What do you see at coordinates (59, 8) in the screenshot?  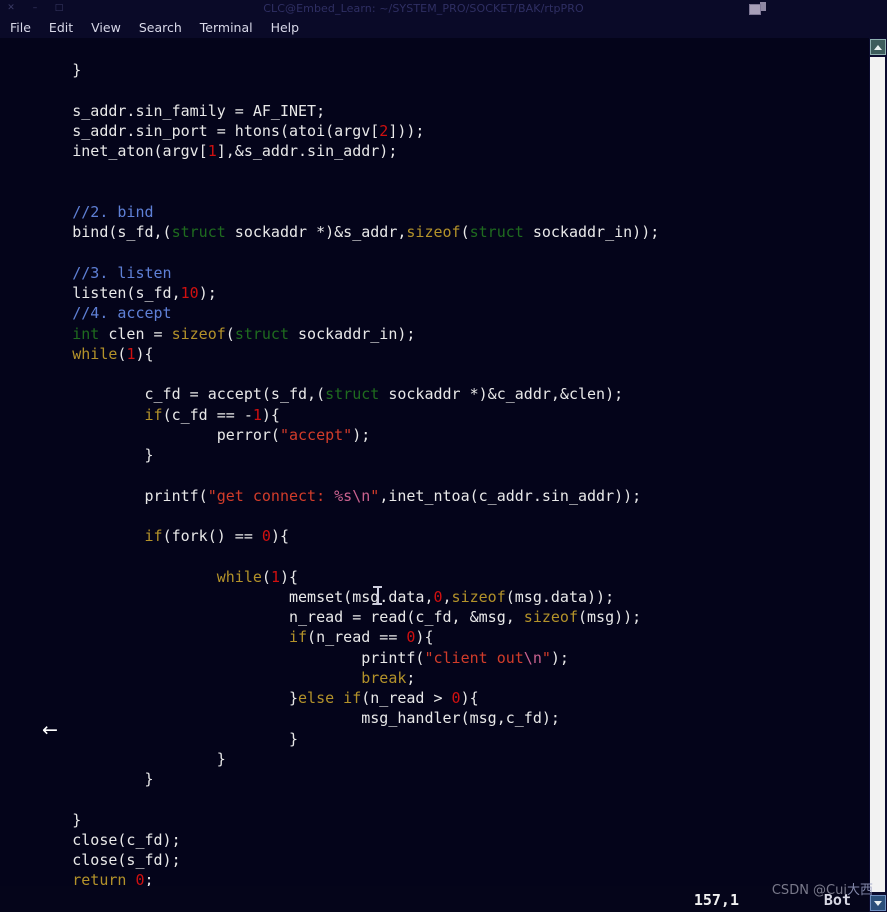 I see `maximize-window-icon` at bounding box center [59, 8].